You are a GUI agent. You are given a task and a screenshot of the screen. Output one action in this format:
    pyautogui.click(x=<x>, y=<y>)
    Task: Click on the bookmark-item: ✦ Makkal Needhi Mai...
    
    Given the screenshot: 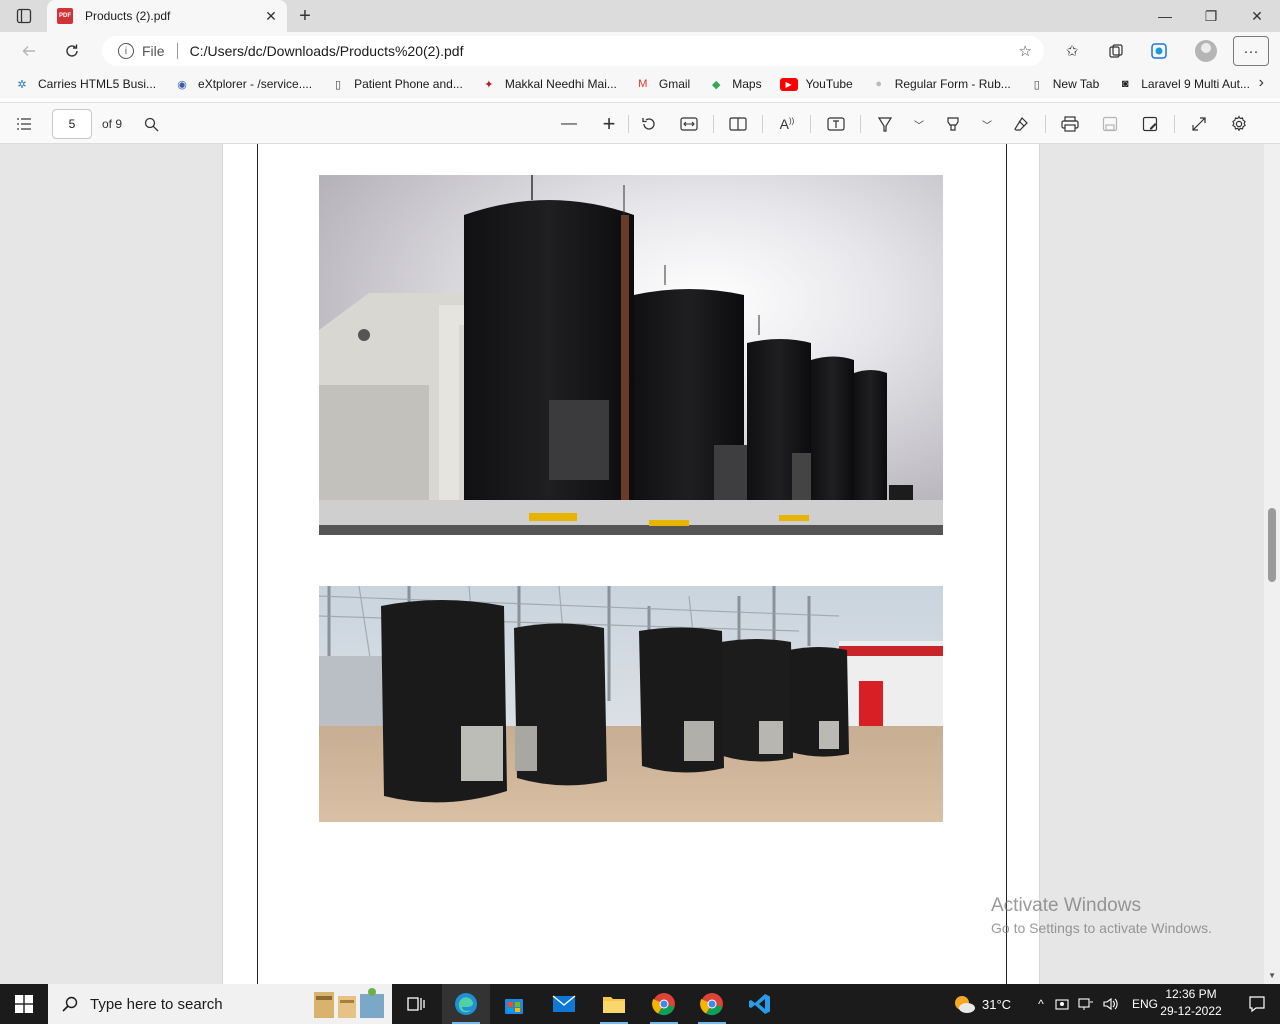 What is the action you would take?
    pyautogui.click(x=549, y=84)
    